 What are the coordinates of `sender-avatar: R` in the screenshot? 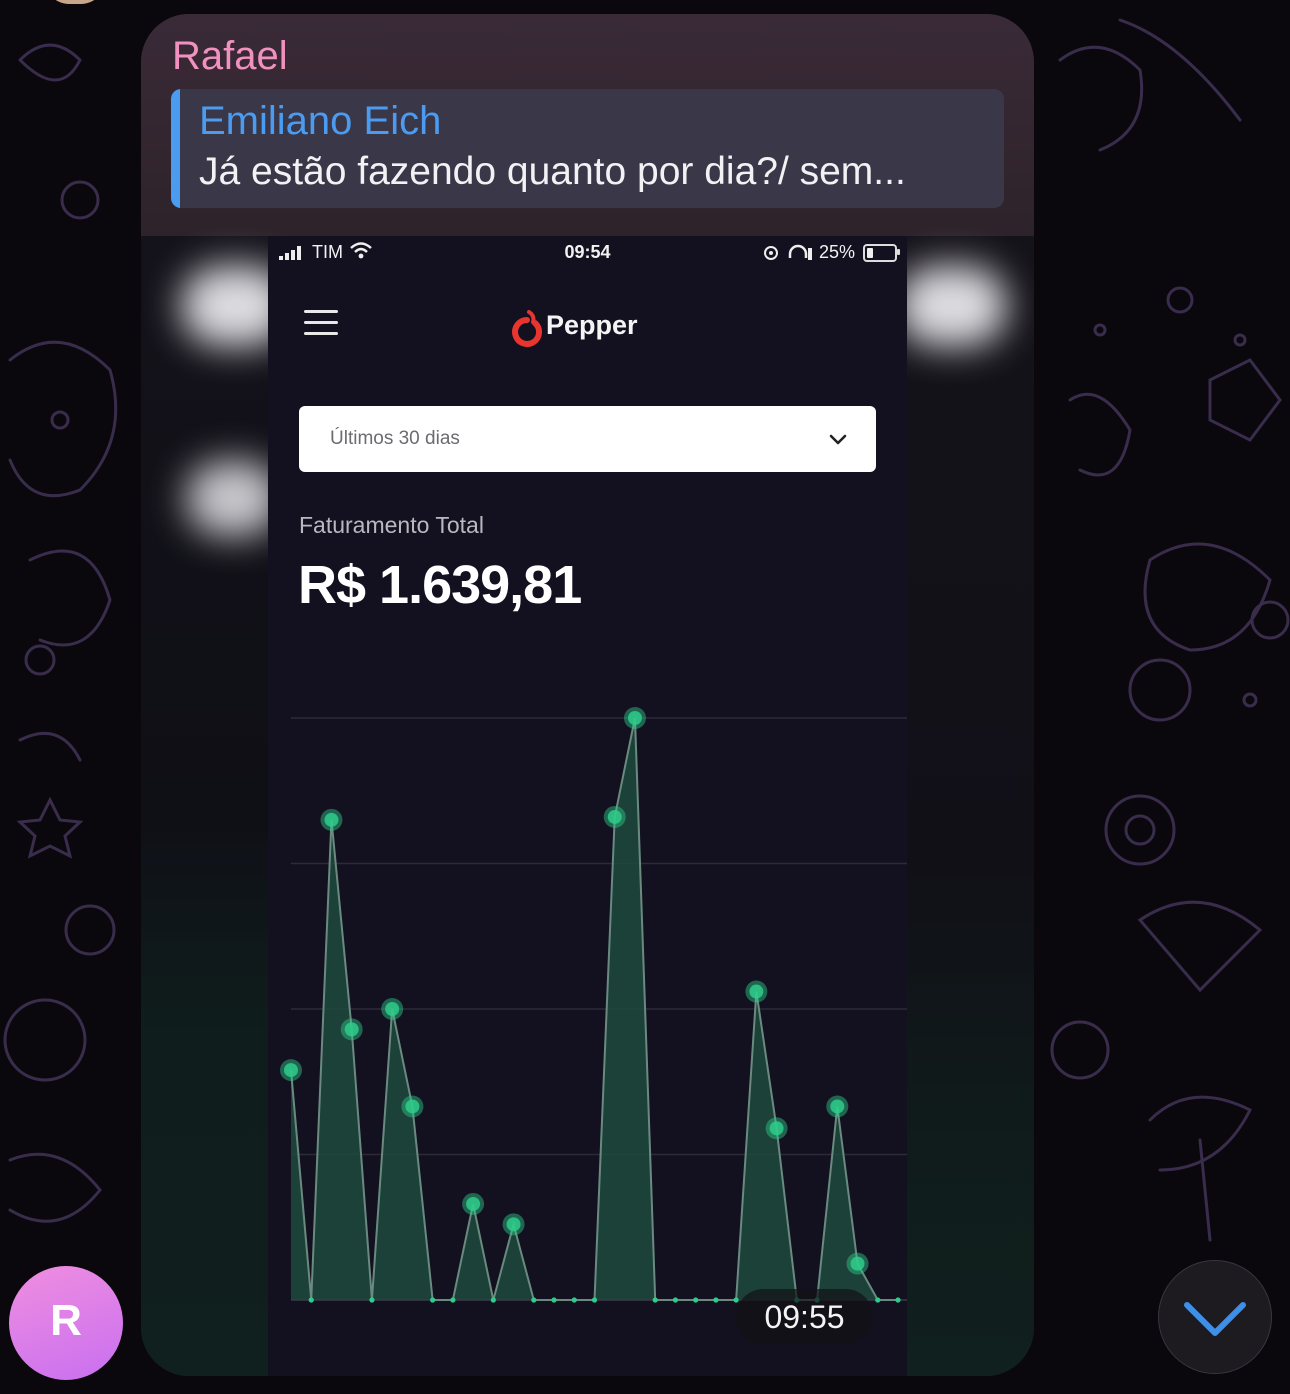 It's located at (66, 1323).